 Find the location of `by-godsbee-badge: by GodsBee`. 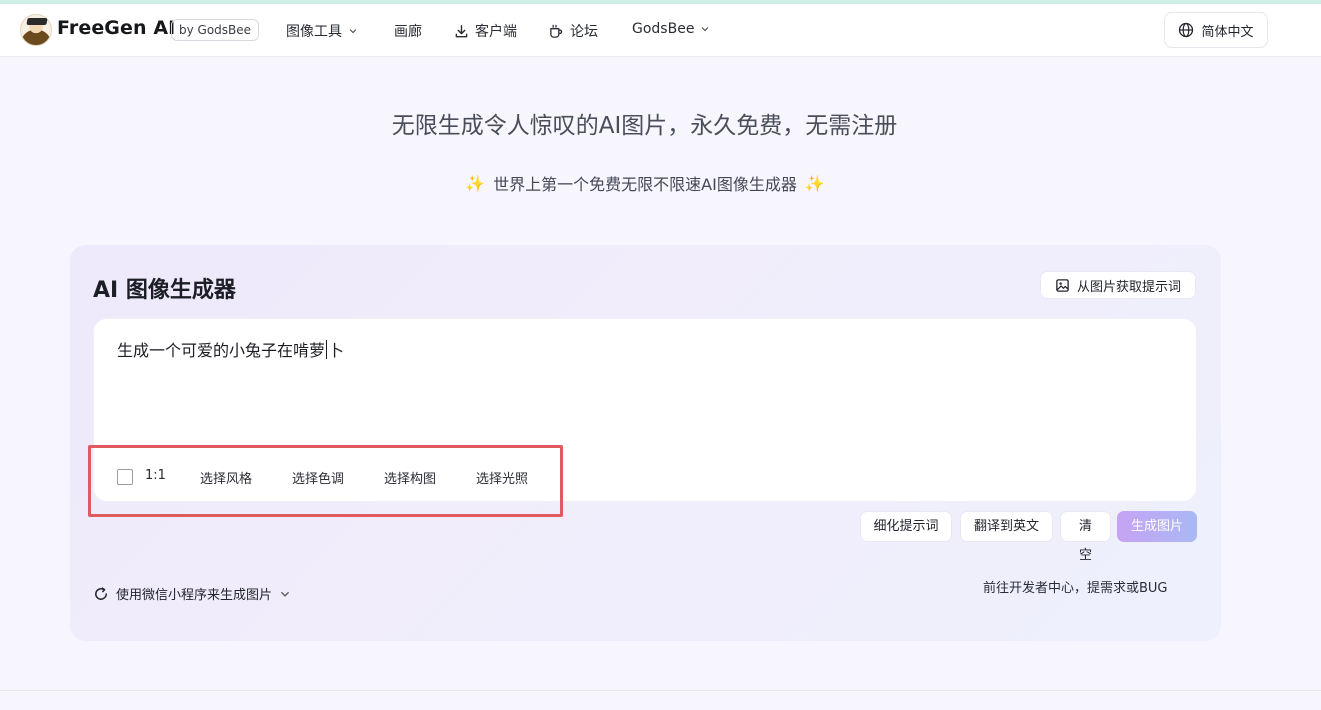

by-godsbee-badge: by GodsBee is located at coordinates (215, 30).